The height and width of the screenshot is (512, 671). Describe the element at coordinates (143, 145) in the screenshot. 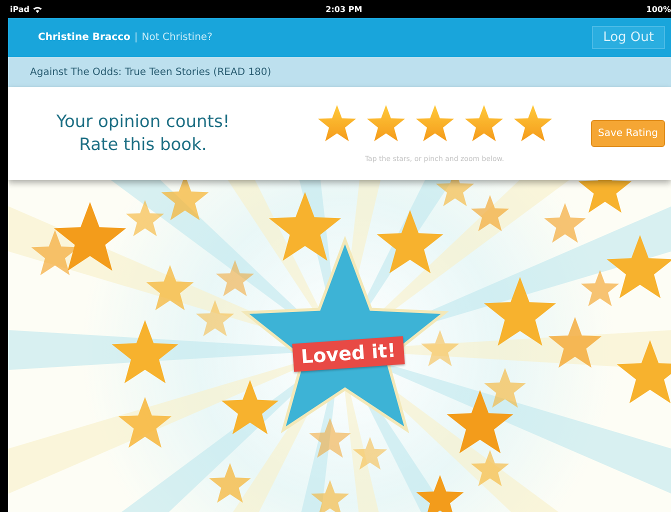

I see `prompt-text: Rate this book.` at that location.